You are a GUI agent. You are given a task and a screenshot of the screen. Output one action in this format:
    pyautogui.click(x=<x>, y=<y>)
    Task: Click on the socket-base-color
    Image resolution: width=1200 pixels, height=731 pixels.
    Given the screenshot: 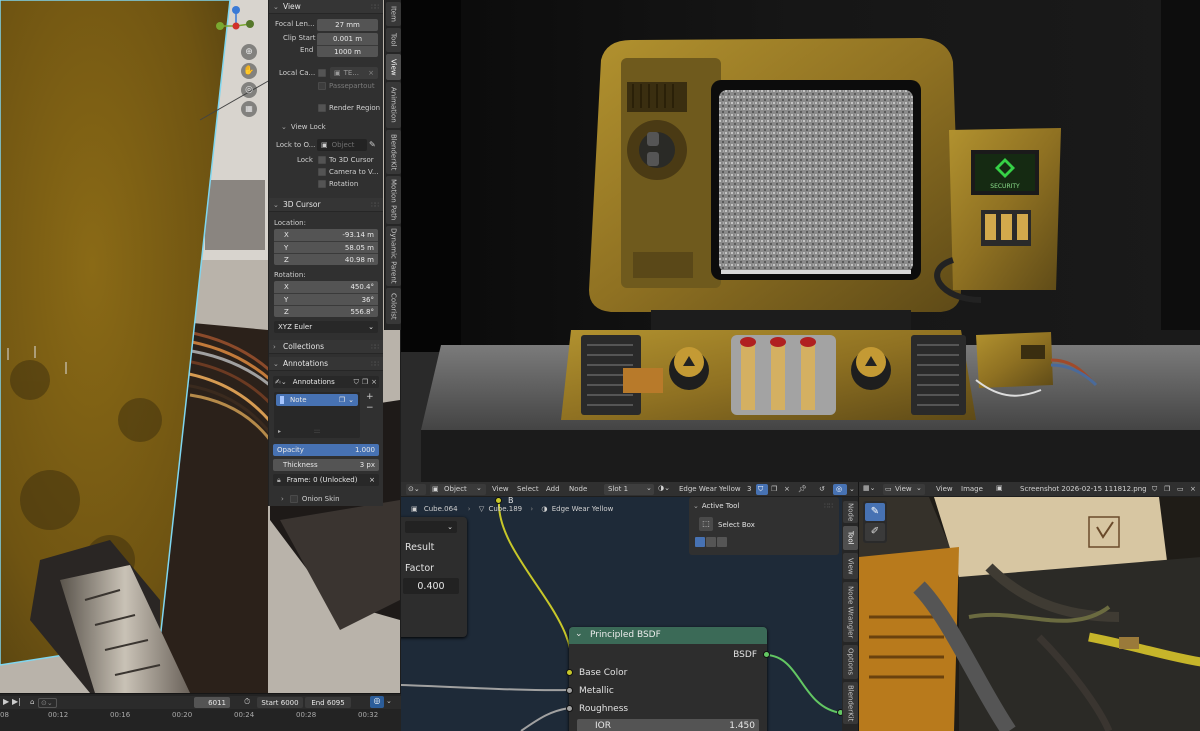 What is the action you would take?
    pyautogui.click(x=569, y=672)
    